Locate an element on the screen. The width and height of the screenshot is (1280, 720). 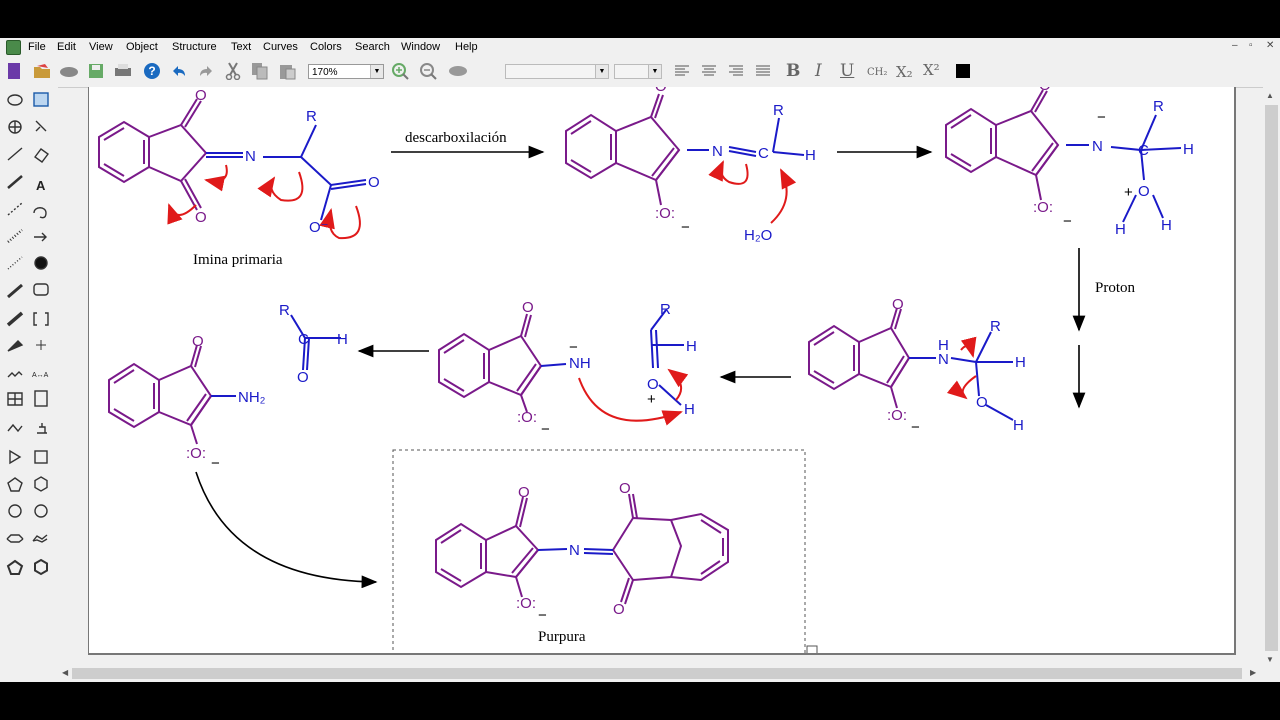
app-icon is located at coordinates (13, 47).